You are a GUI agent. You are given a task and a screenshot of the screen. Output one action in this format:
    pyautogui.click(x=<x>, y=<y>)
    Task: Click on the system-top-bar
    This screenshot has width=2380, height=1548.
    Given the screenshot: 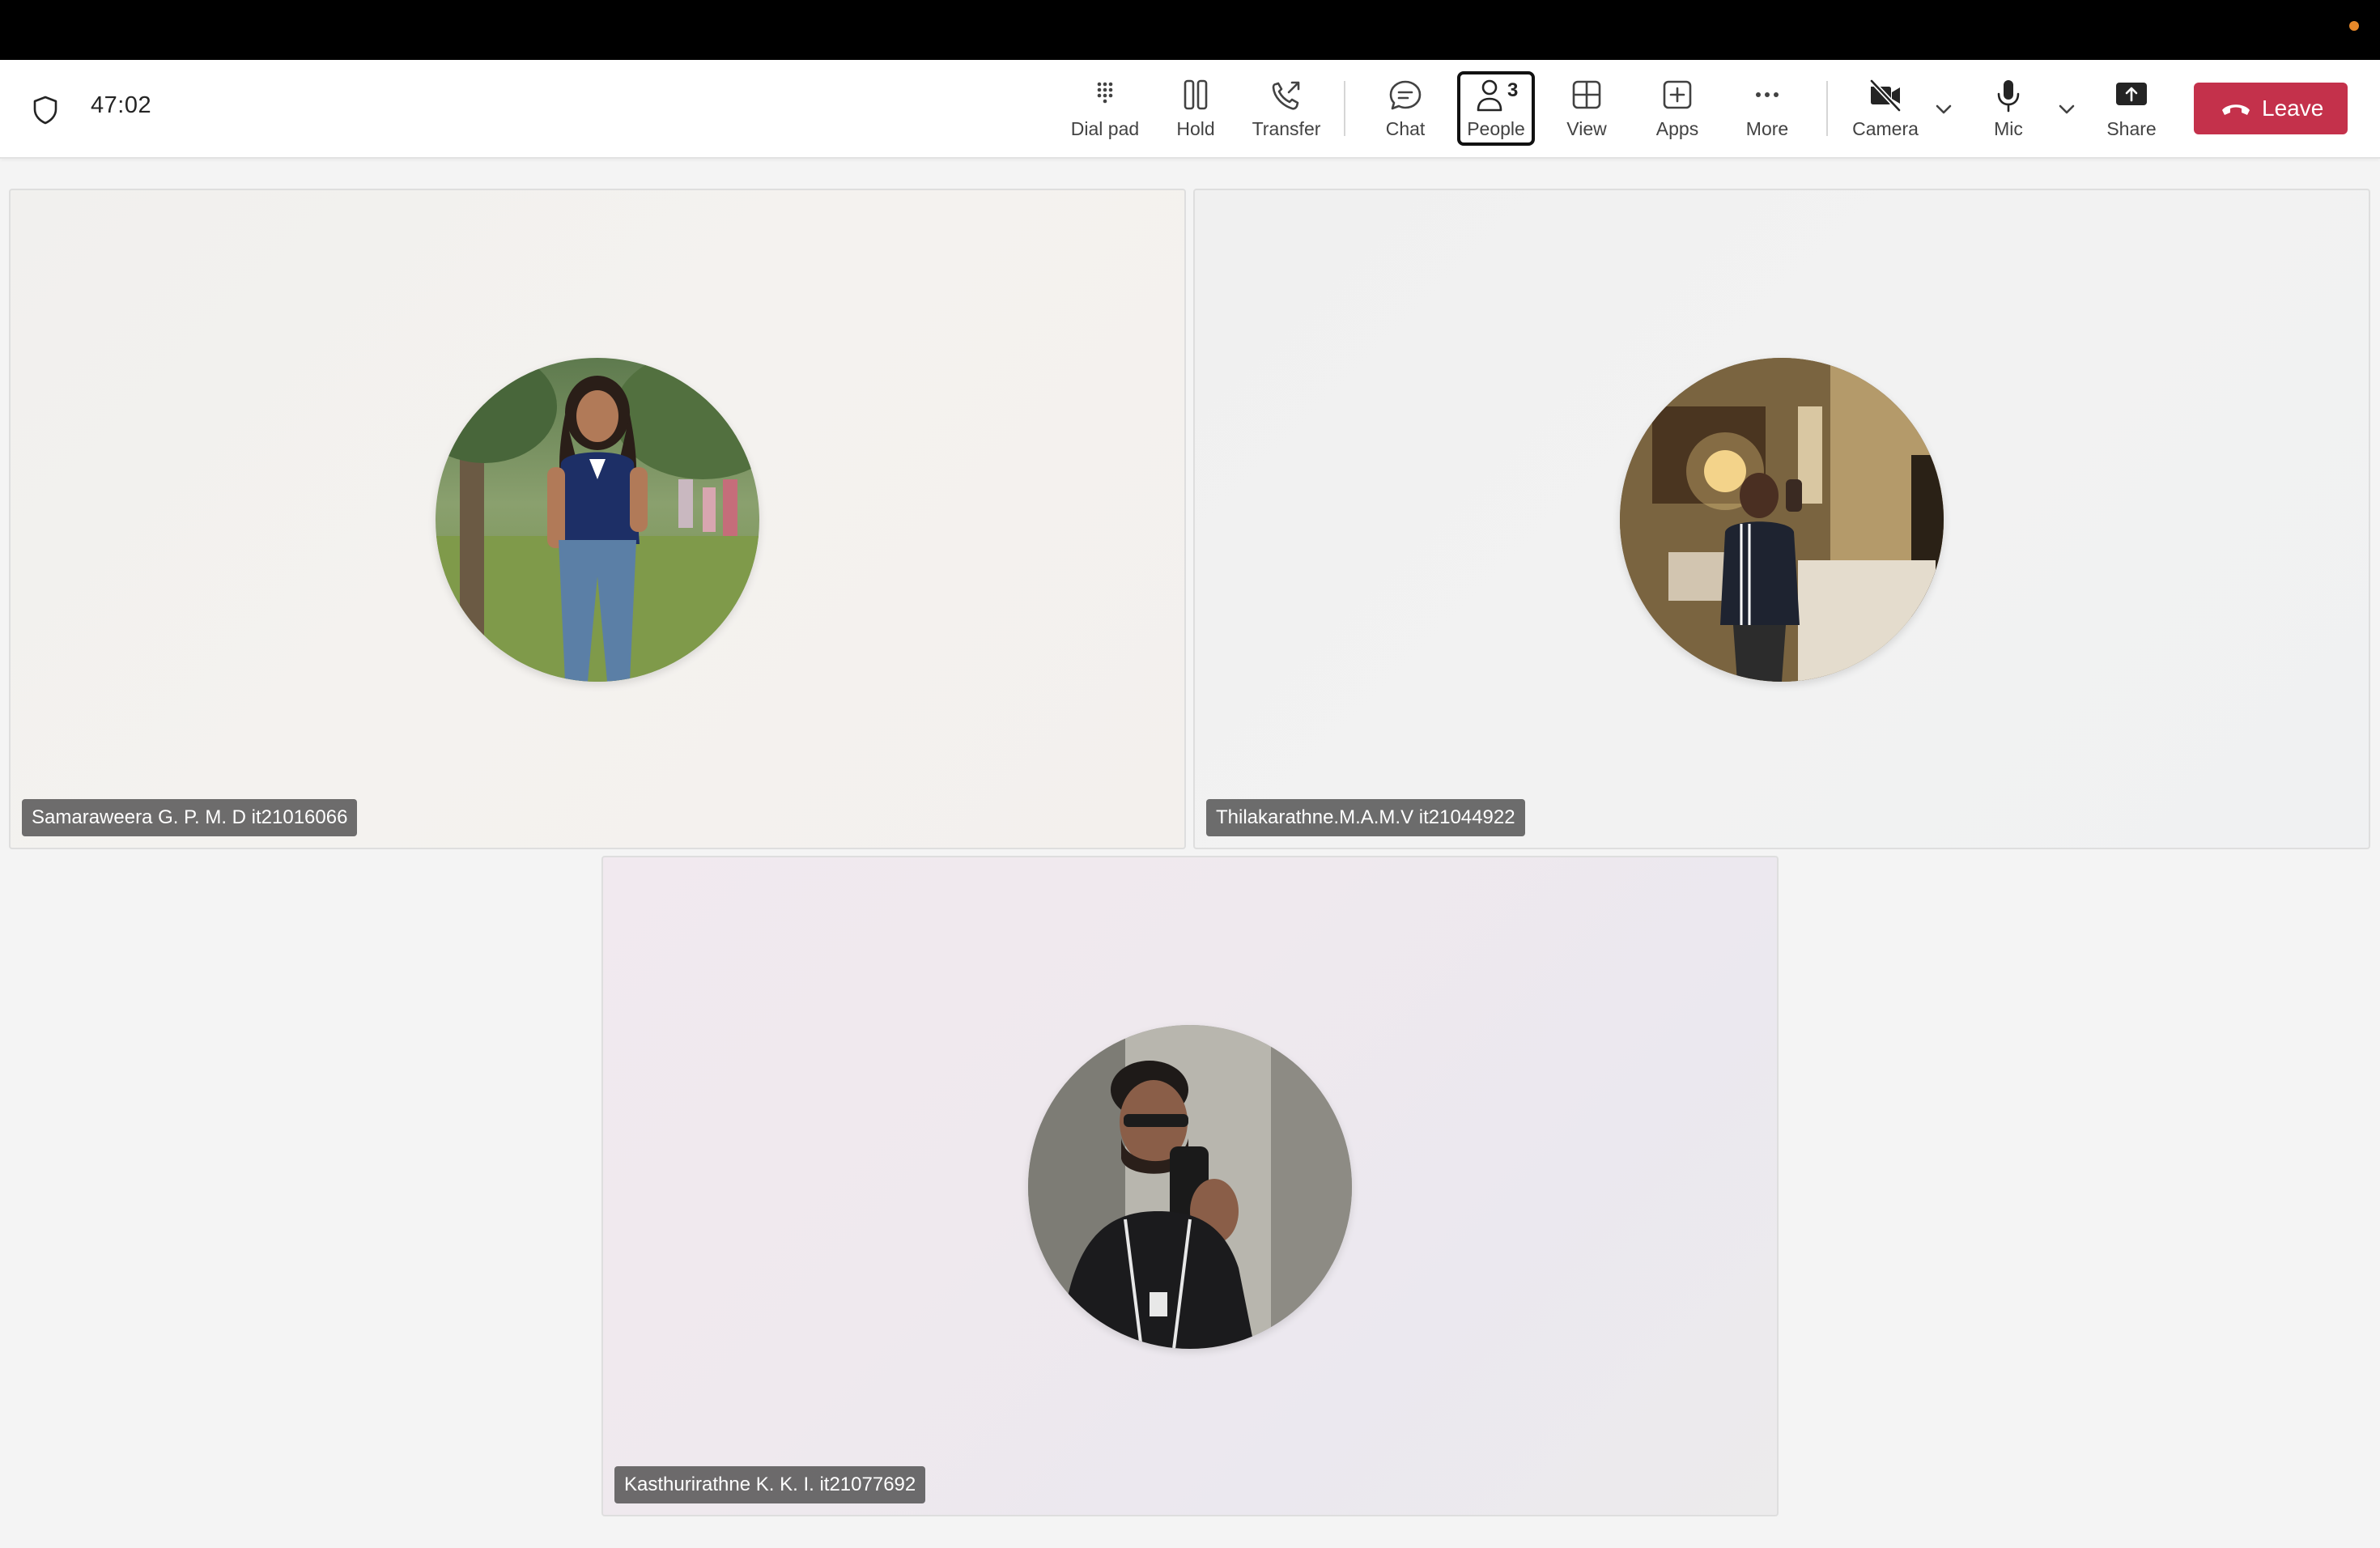 What is the action you would take?
    pyautogui.click(x=1190, y=30)
    